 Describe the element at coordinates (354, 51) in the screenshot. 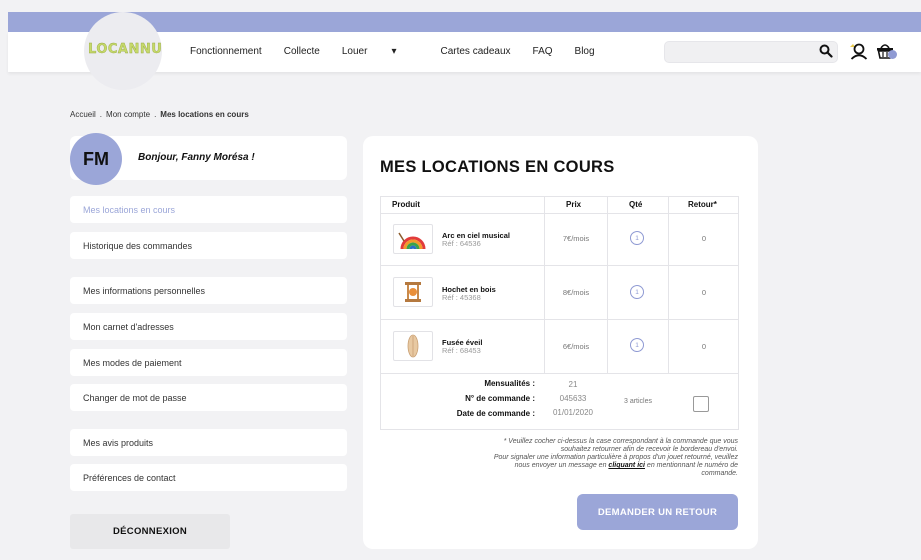

I see `nav-louer-label: Louer` at that location.